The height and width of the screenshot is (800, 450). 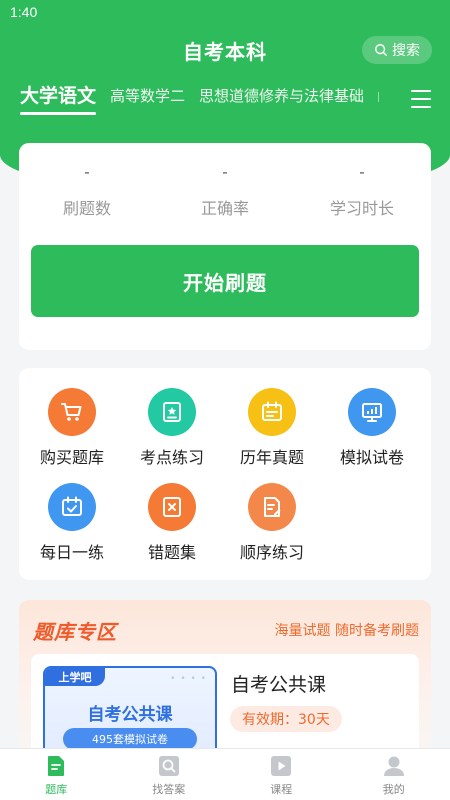 I want to click on grid-item-sequential-practice: 顺序练习, so click(x=272, y=523).